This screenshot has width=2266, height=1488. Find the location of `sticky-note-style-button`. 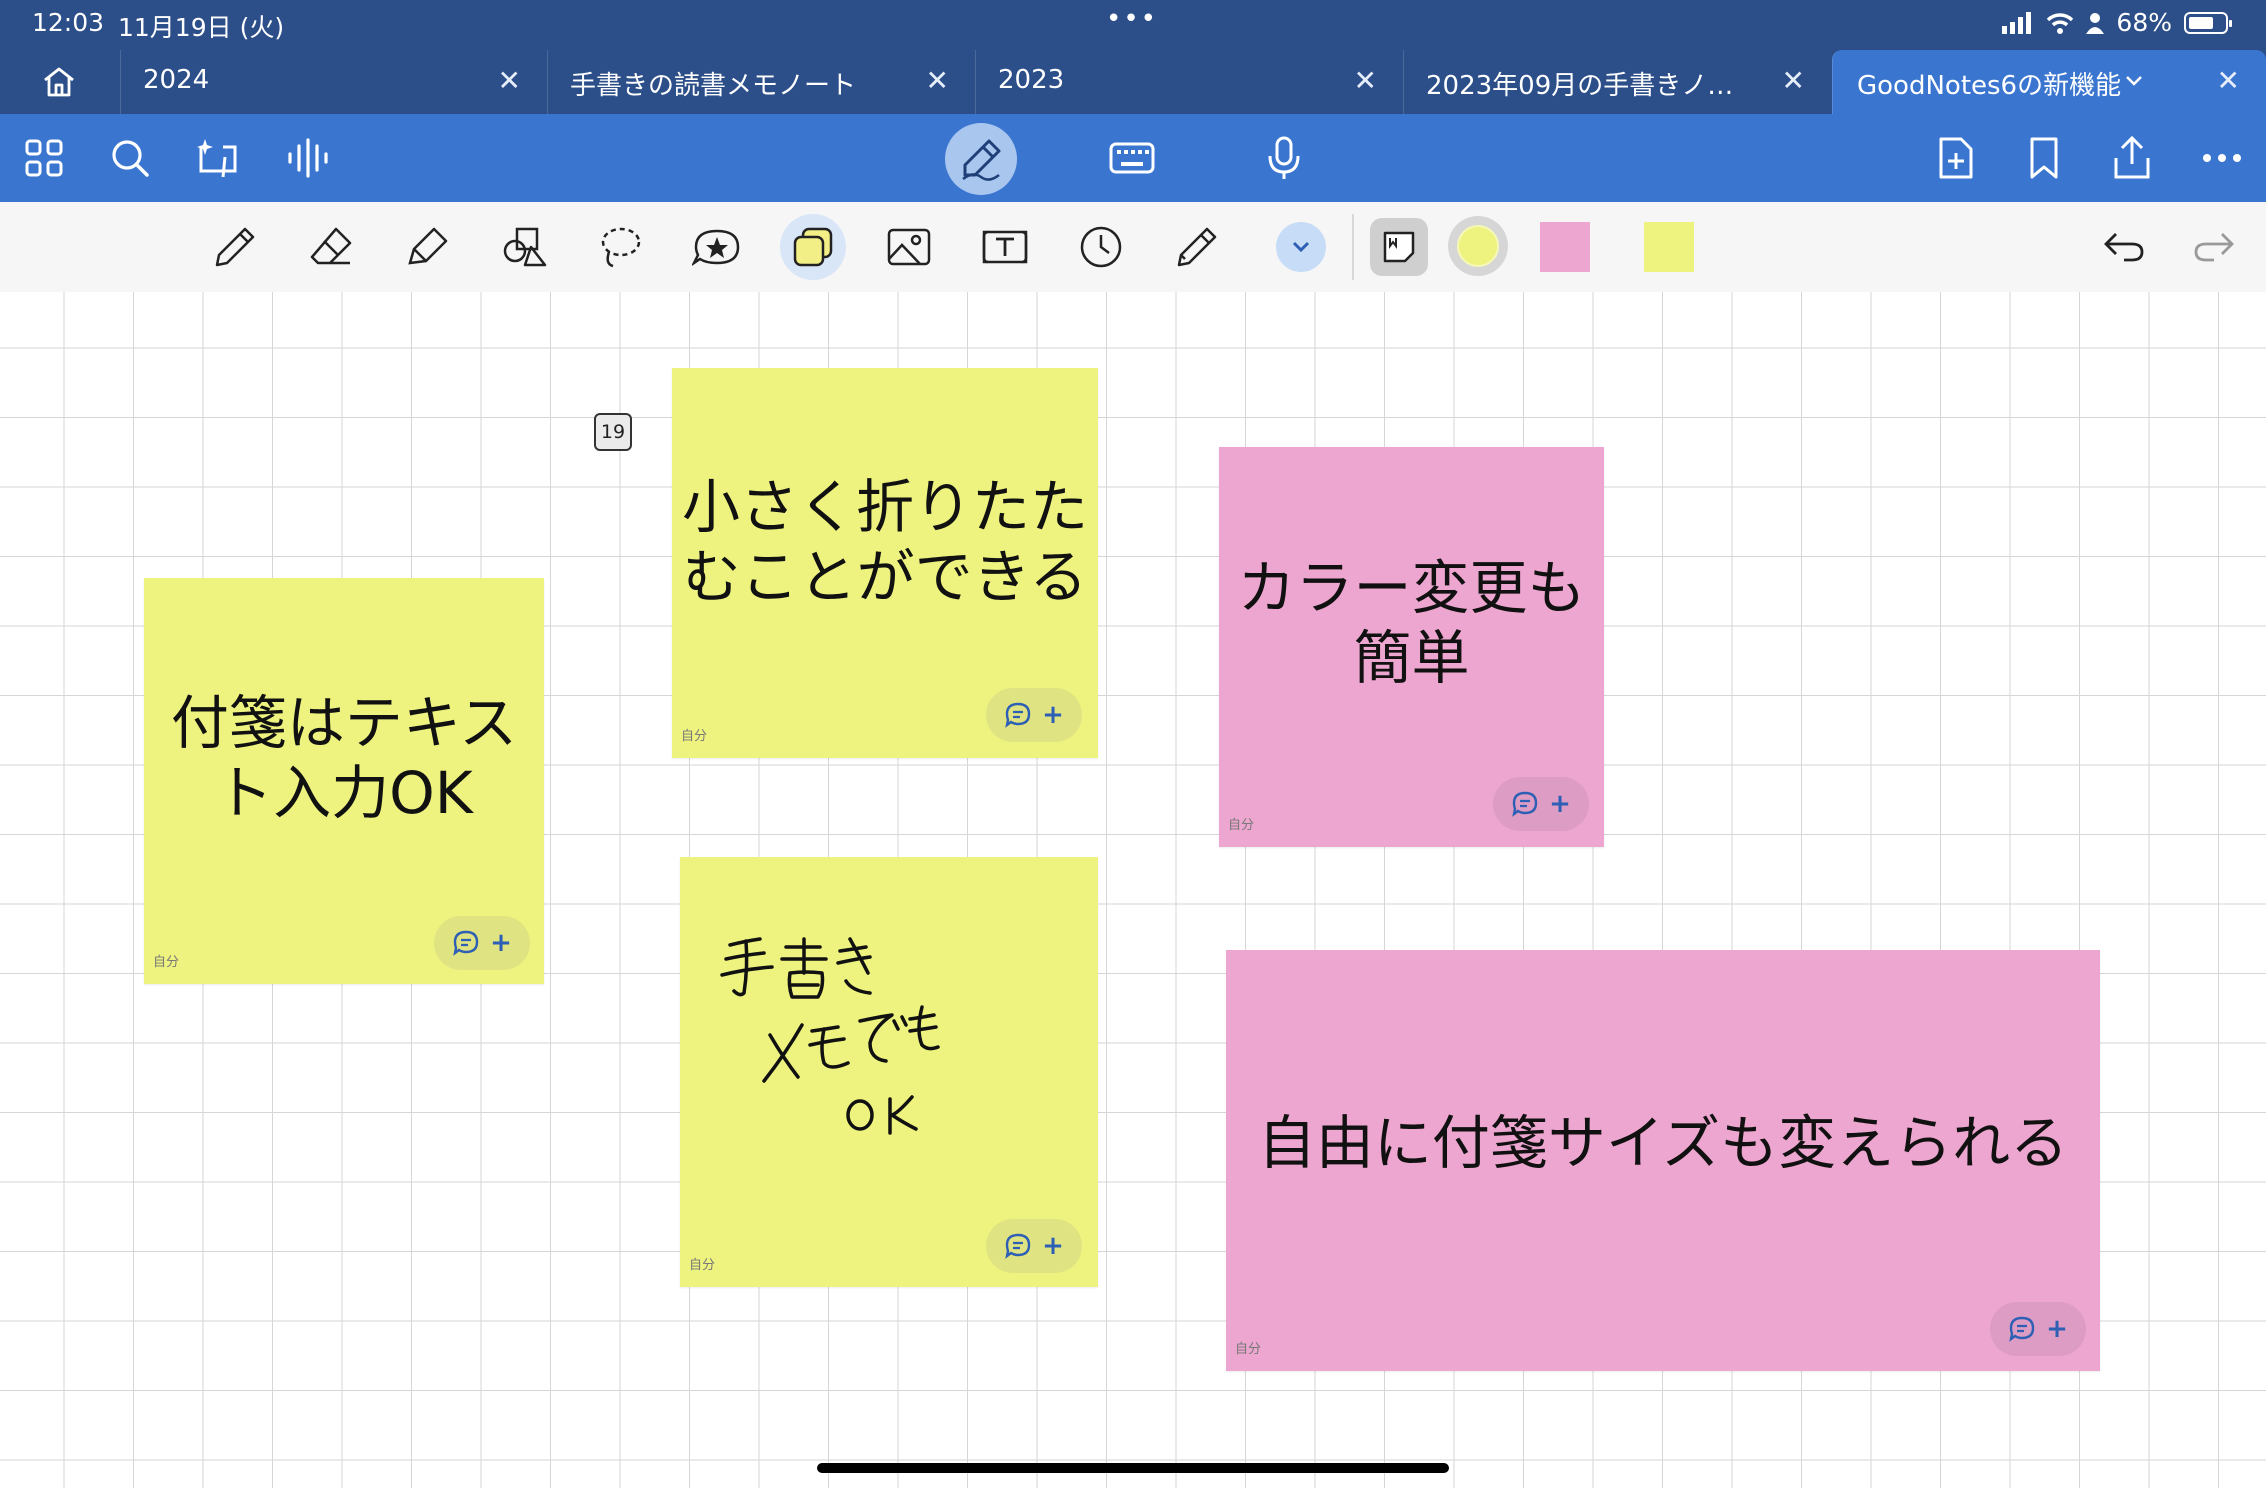

sticky-note-style-button is located at coordinates (1399, 247).